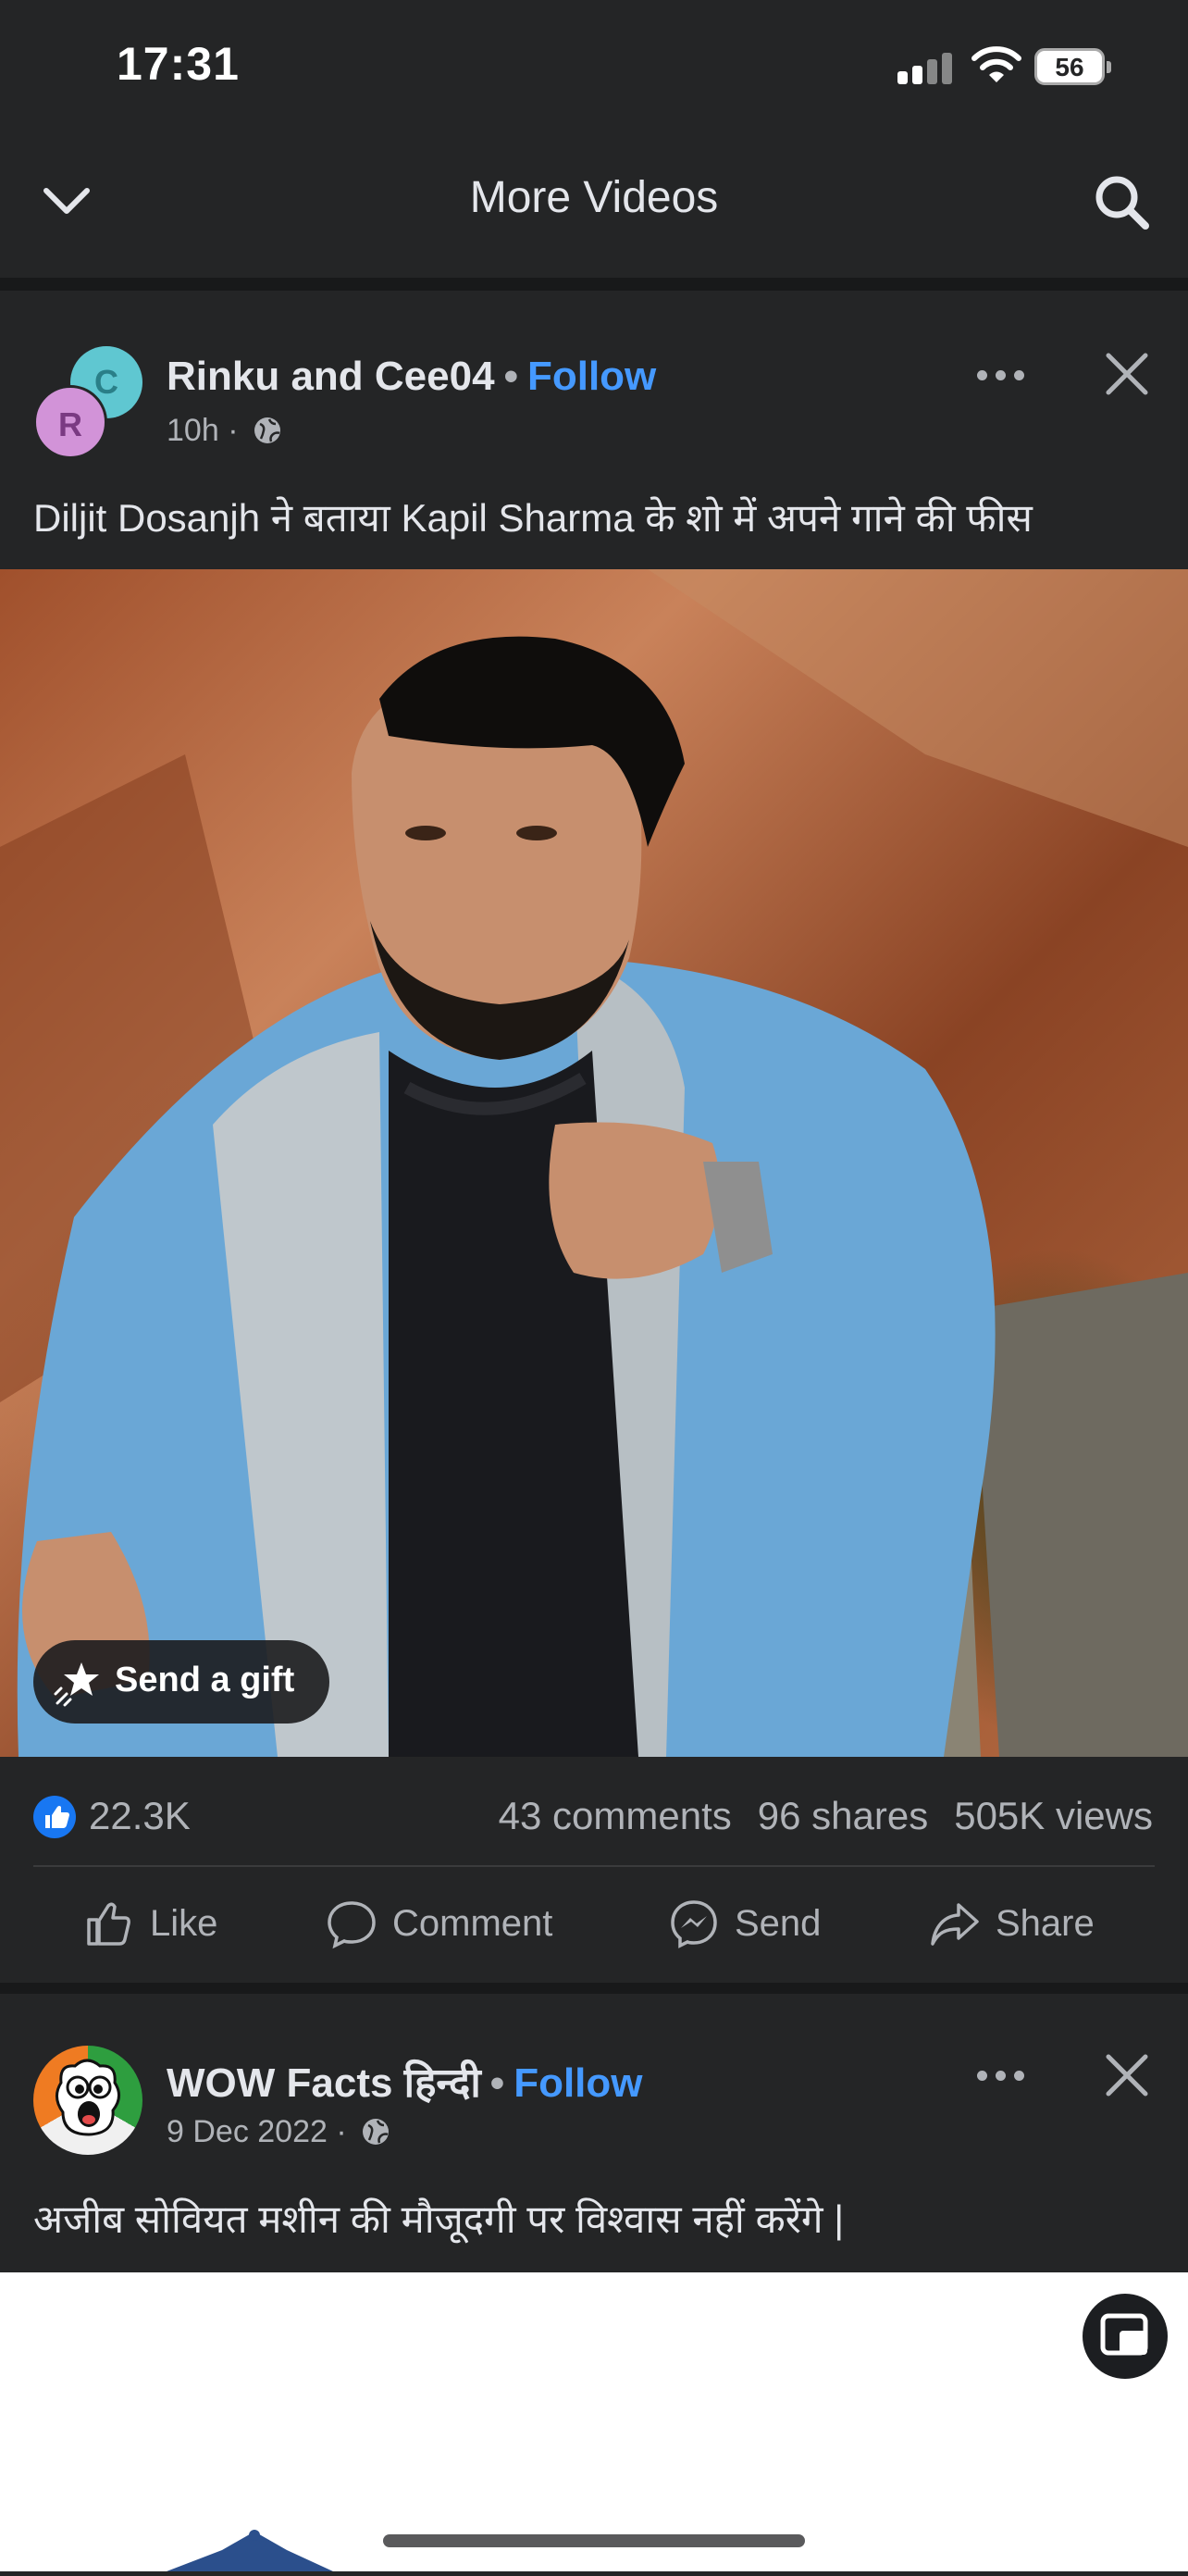 Image resolution: width=1188 pixels, height=2576 pixels. I want to click on divider, so click(594, 1866).